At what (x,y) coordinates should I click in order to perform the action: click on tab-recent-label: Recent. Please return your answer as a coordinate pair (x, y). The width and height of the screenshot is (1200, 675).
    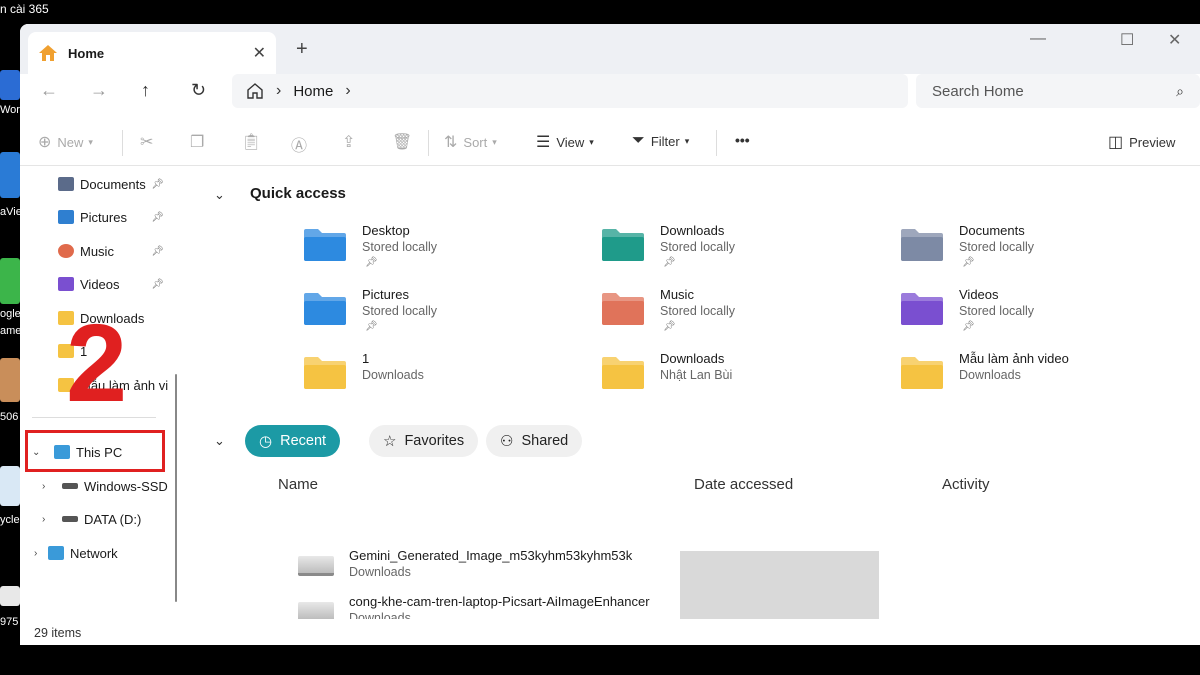
    Looking at the image, I should click on (303, 441).